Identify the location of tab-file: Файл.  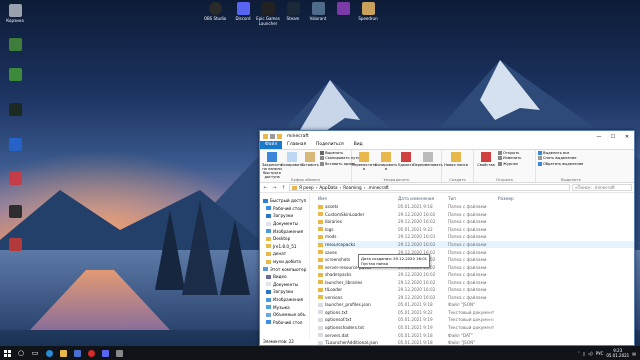
(271, 145).